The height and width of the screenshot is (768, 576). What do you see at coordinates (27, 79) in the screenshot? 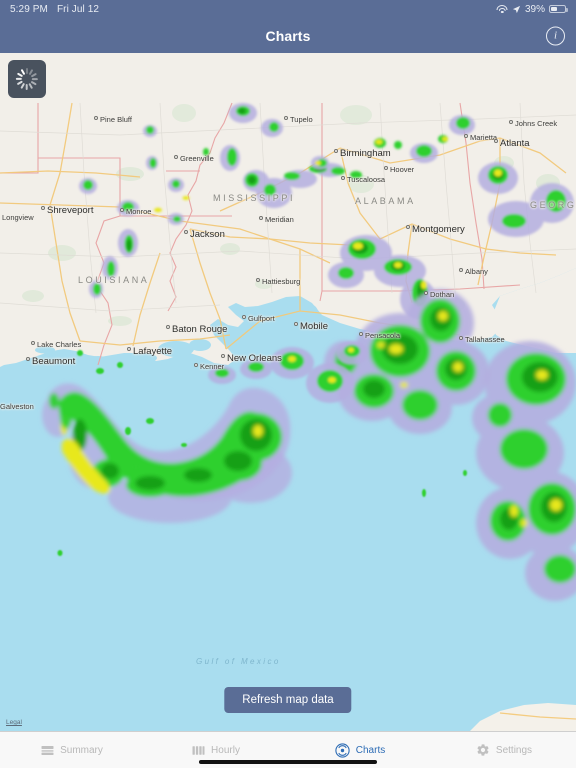
I see `loading-spinner-icon` at bounding box center [27, 79].